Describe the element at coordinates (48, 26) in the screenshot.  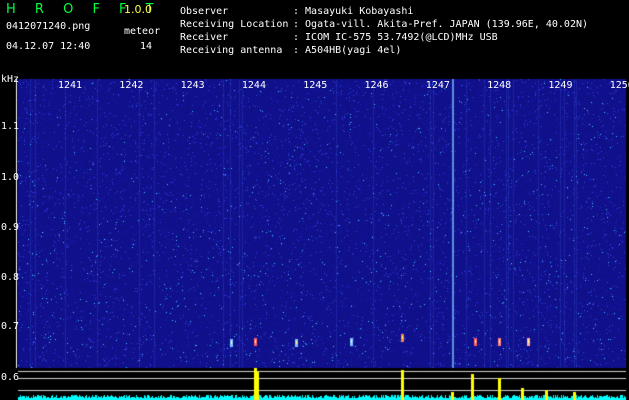
I see `image-filename: 0412071240.png` at that location.